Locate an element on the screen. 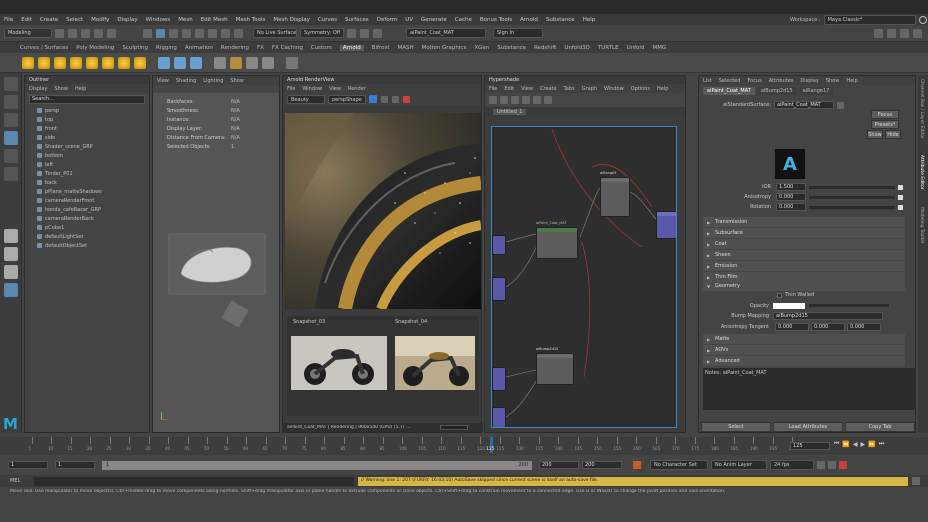 The height and width of the screenshot is (522, 928). shelf-tab-sculpting: Sculpting is located at coordinates (135, 48).